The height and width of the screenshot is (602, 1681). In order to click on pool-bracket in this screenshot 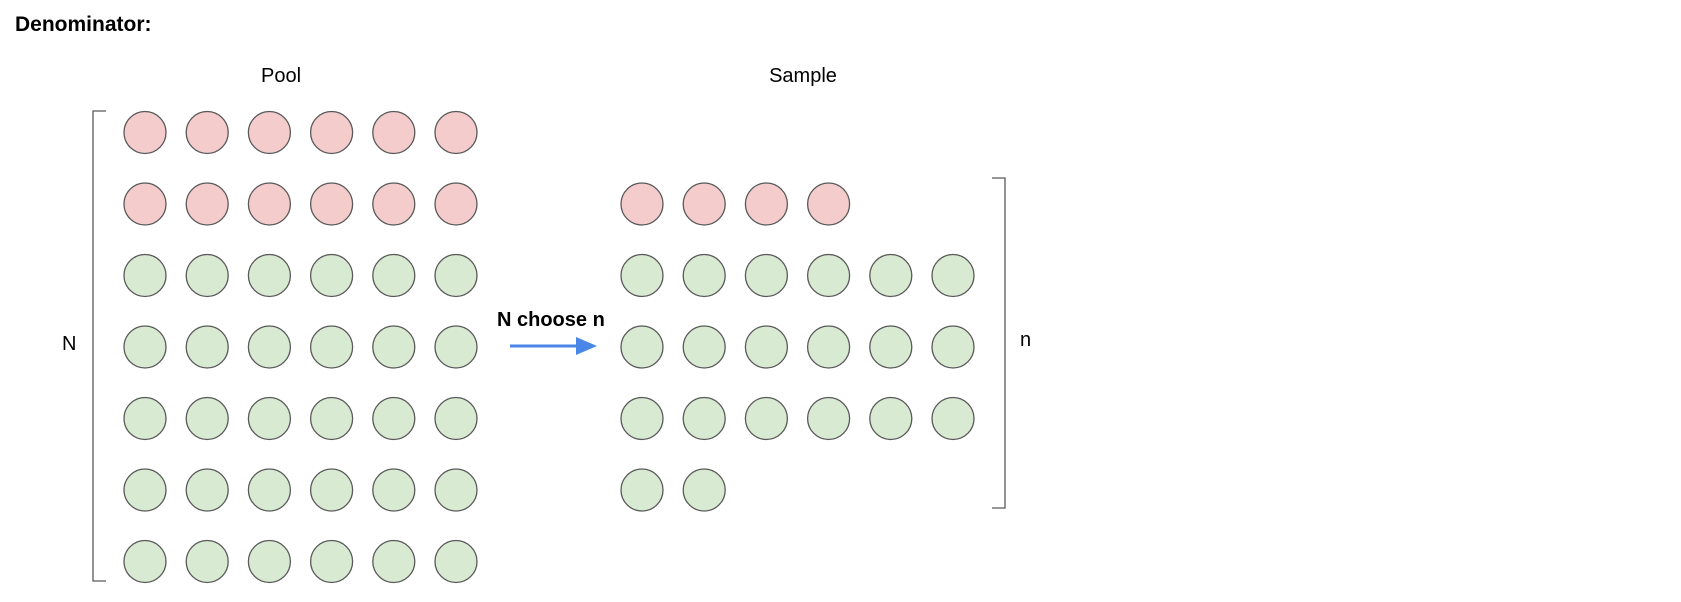, I will do `click(99, 346)`.